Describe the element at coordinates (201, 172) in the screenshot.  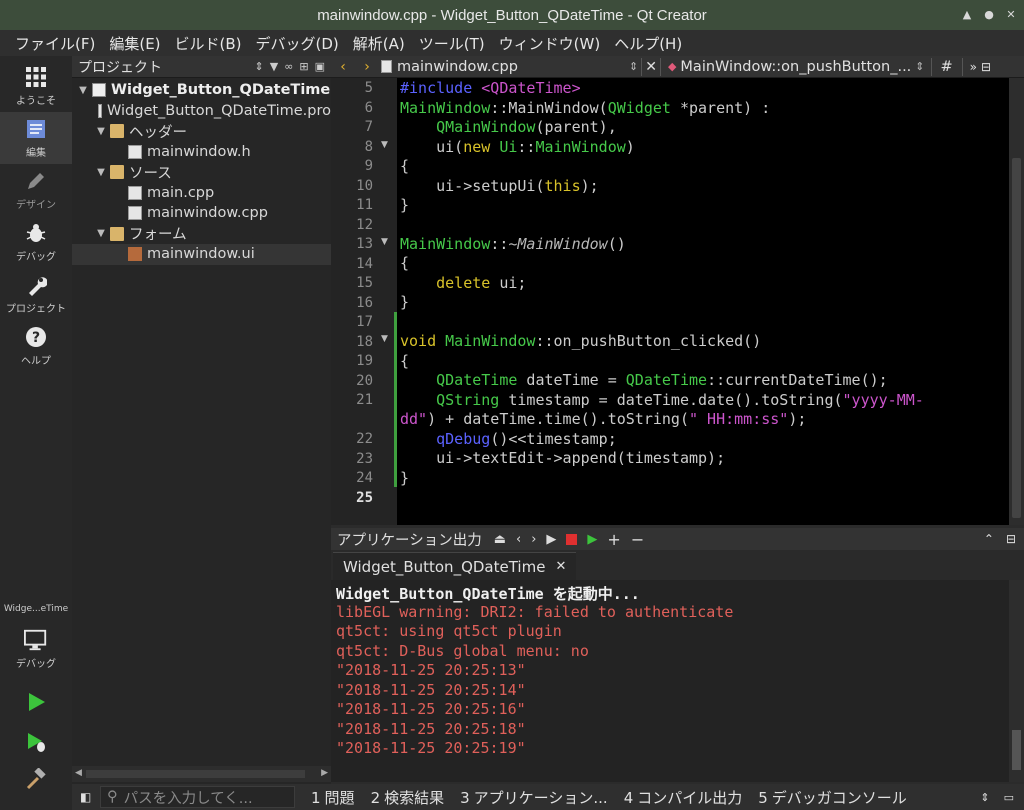
I see `tree-item: ▼ ソース` at that location.